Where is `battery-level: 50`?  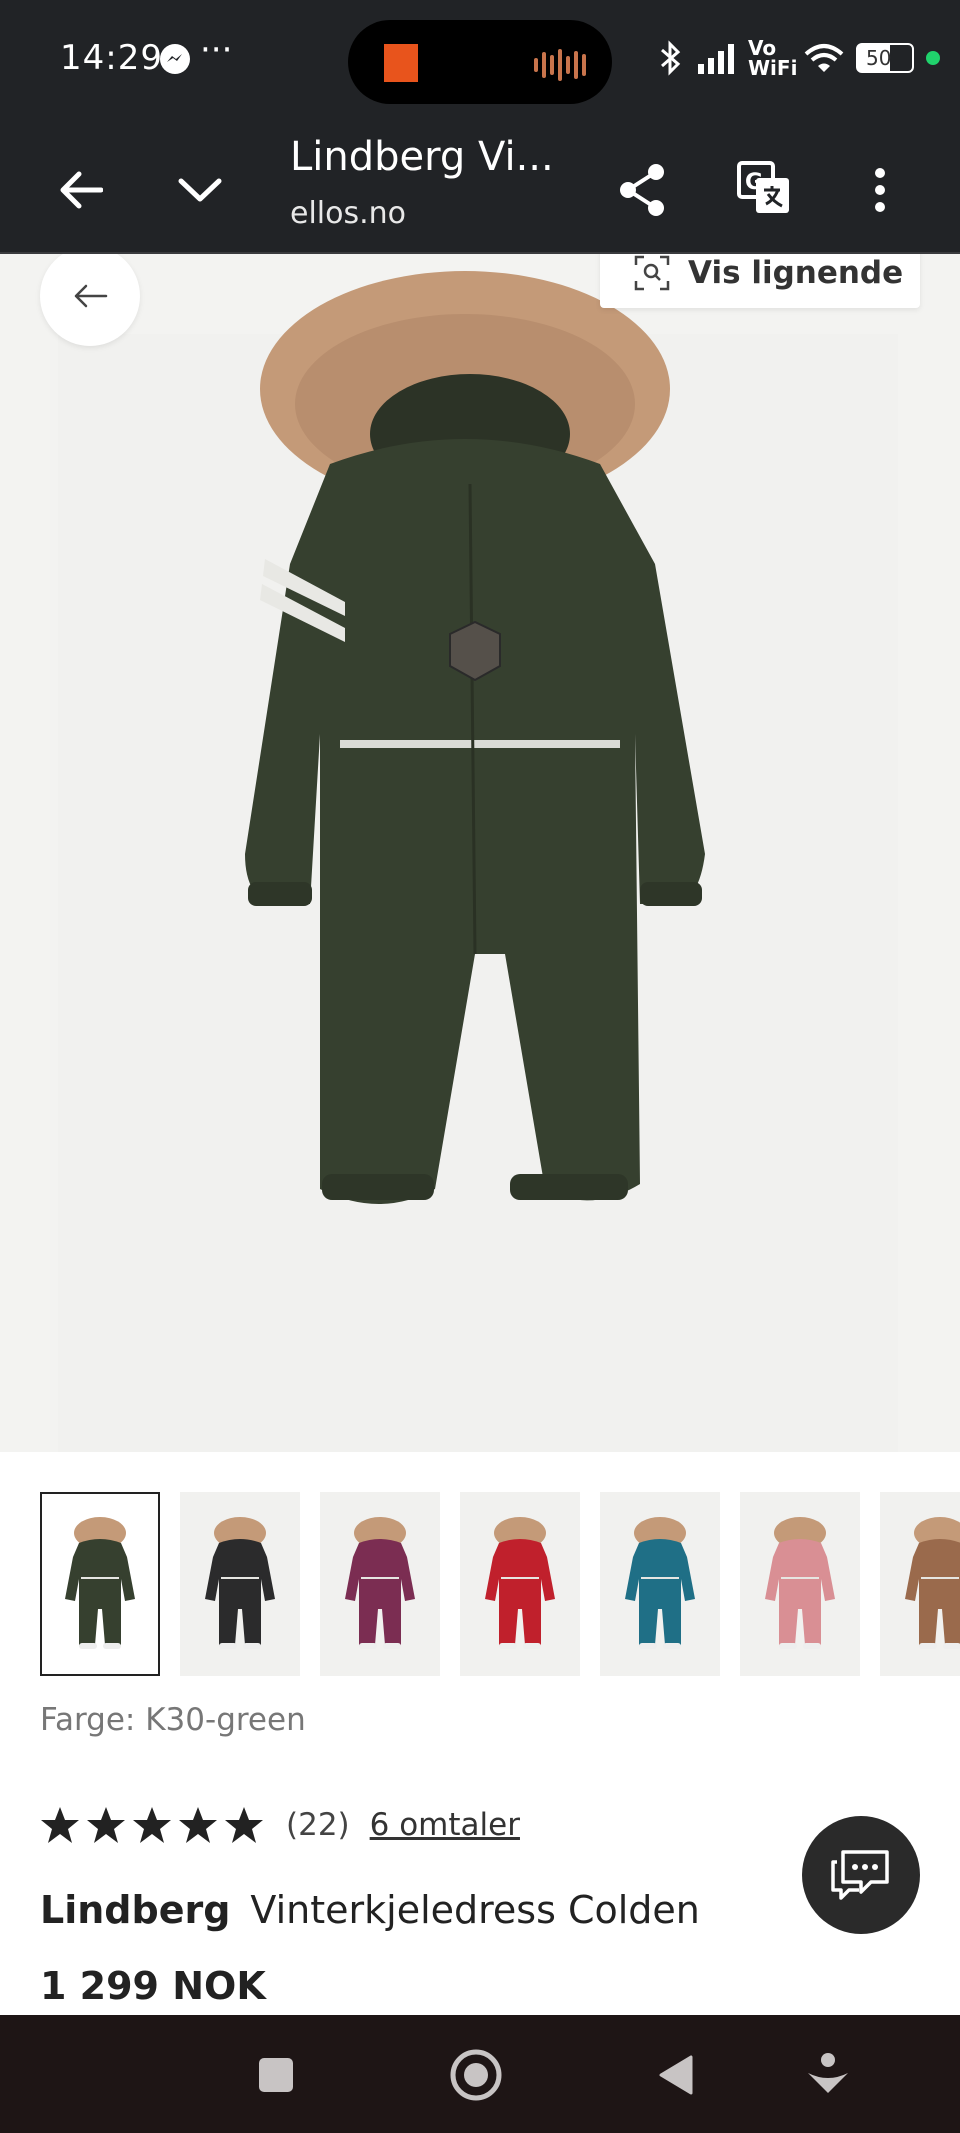 battery-level: 50 is located at coordinates (879, 58).